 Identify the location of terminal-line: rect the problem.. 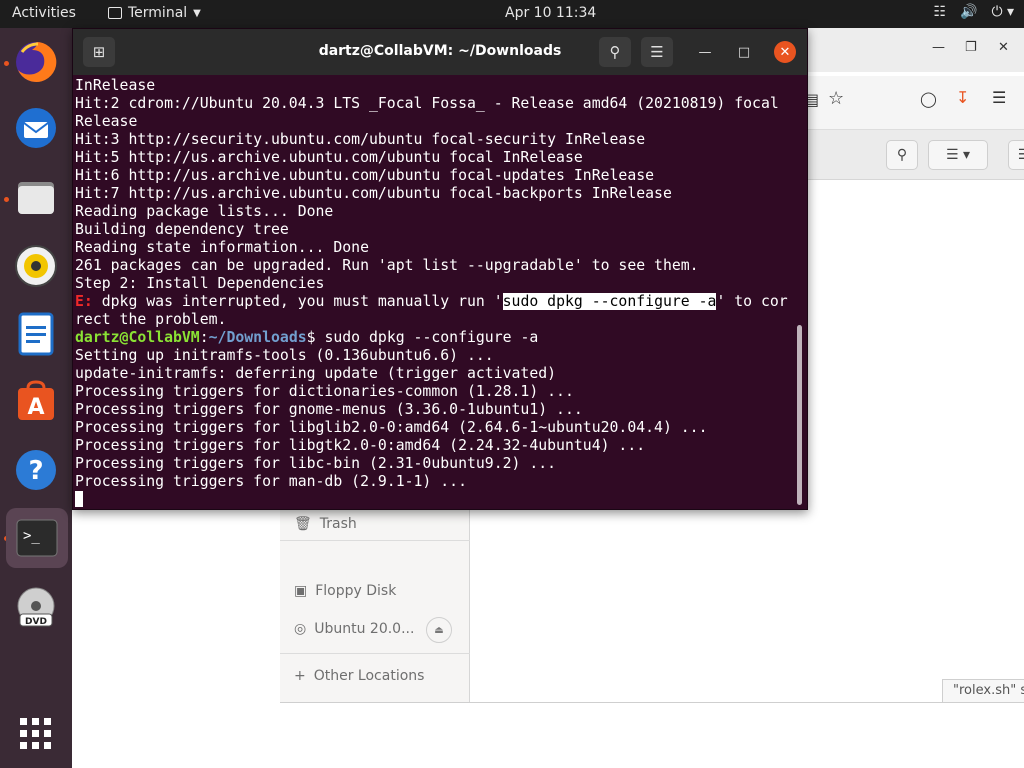
(435, 320).